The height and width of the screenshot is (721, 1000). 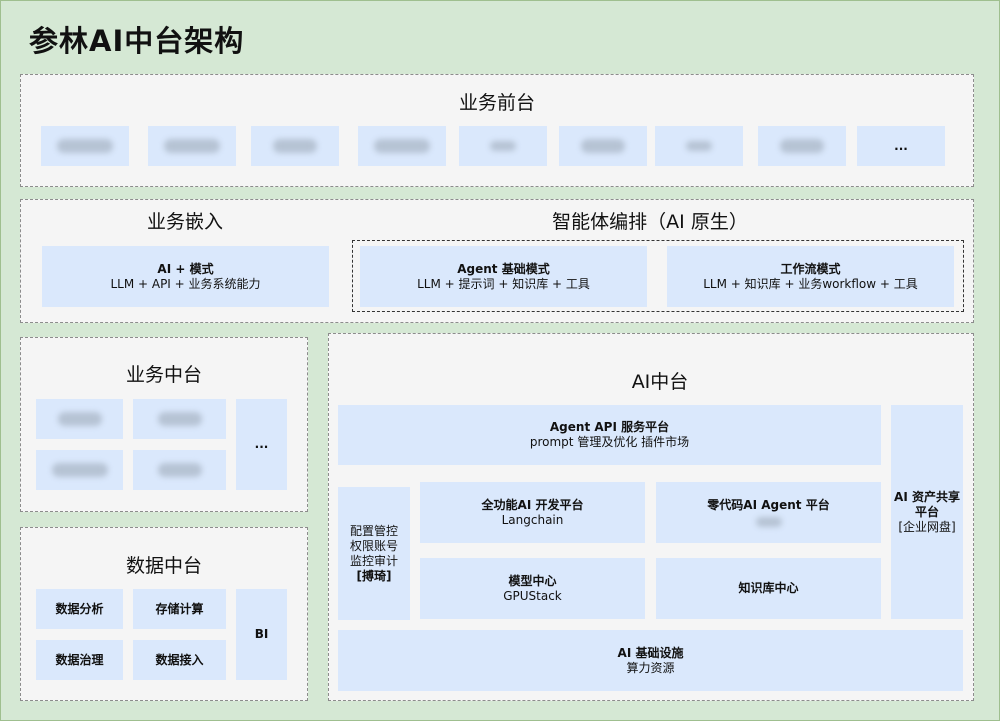 I want to click on infra-sub: 算力资源, so click(x=650, y=667).